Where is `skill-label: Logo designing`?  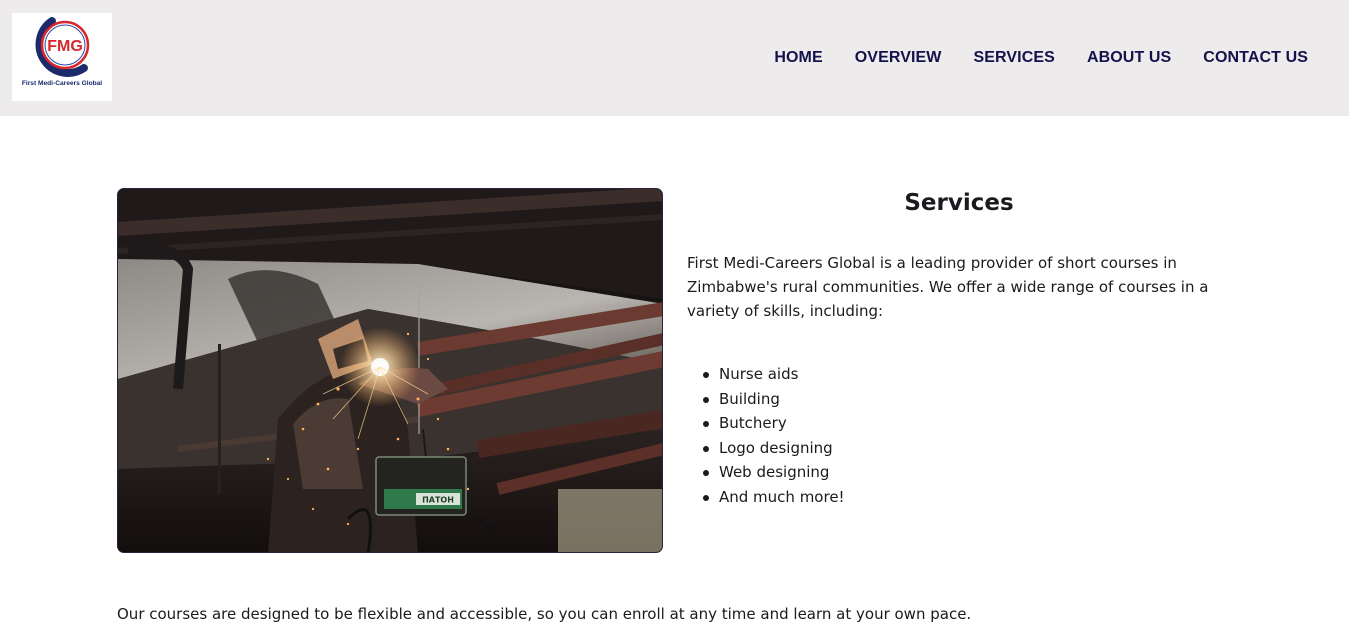 skill-label: Logo designing is located at coordinates (776, 447).